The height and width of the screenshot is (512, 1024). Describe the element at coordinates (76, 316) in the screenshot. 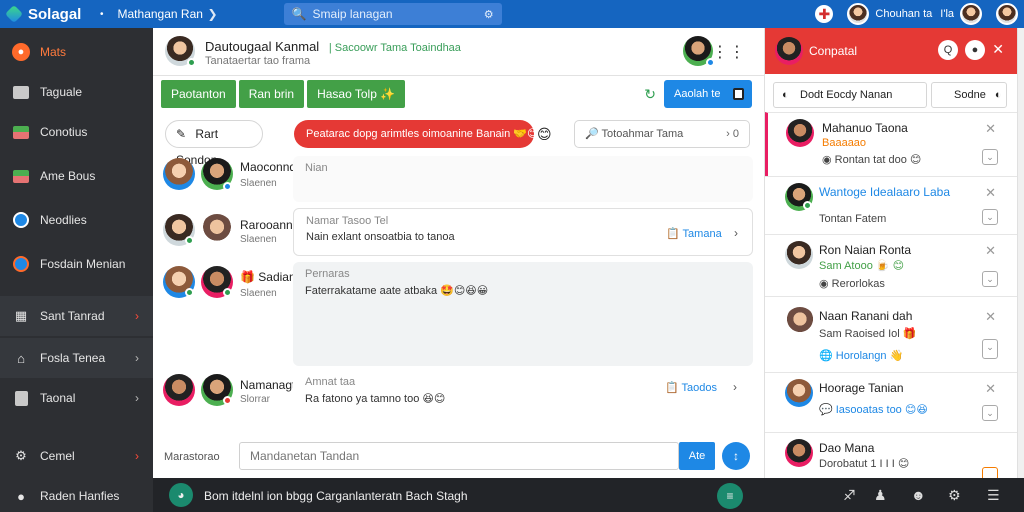

I see `sidebar-item-sant-tanrad: ▦ Sant Tanrad ›` at that location.